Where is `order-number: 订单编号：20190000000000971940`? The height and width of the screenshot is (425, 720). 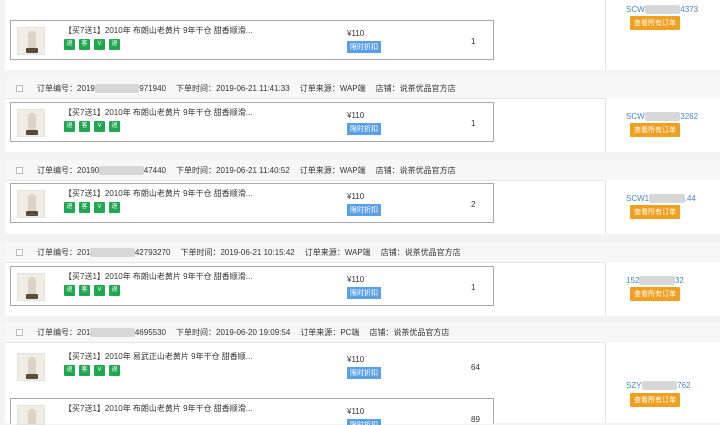
order-number: 订单编号：20190000000000971940 is located at coordinates (101, 88).